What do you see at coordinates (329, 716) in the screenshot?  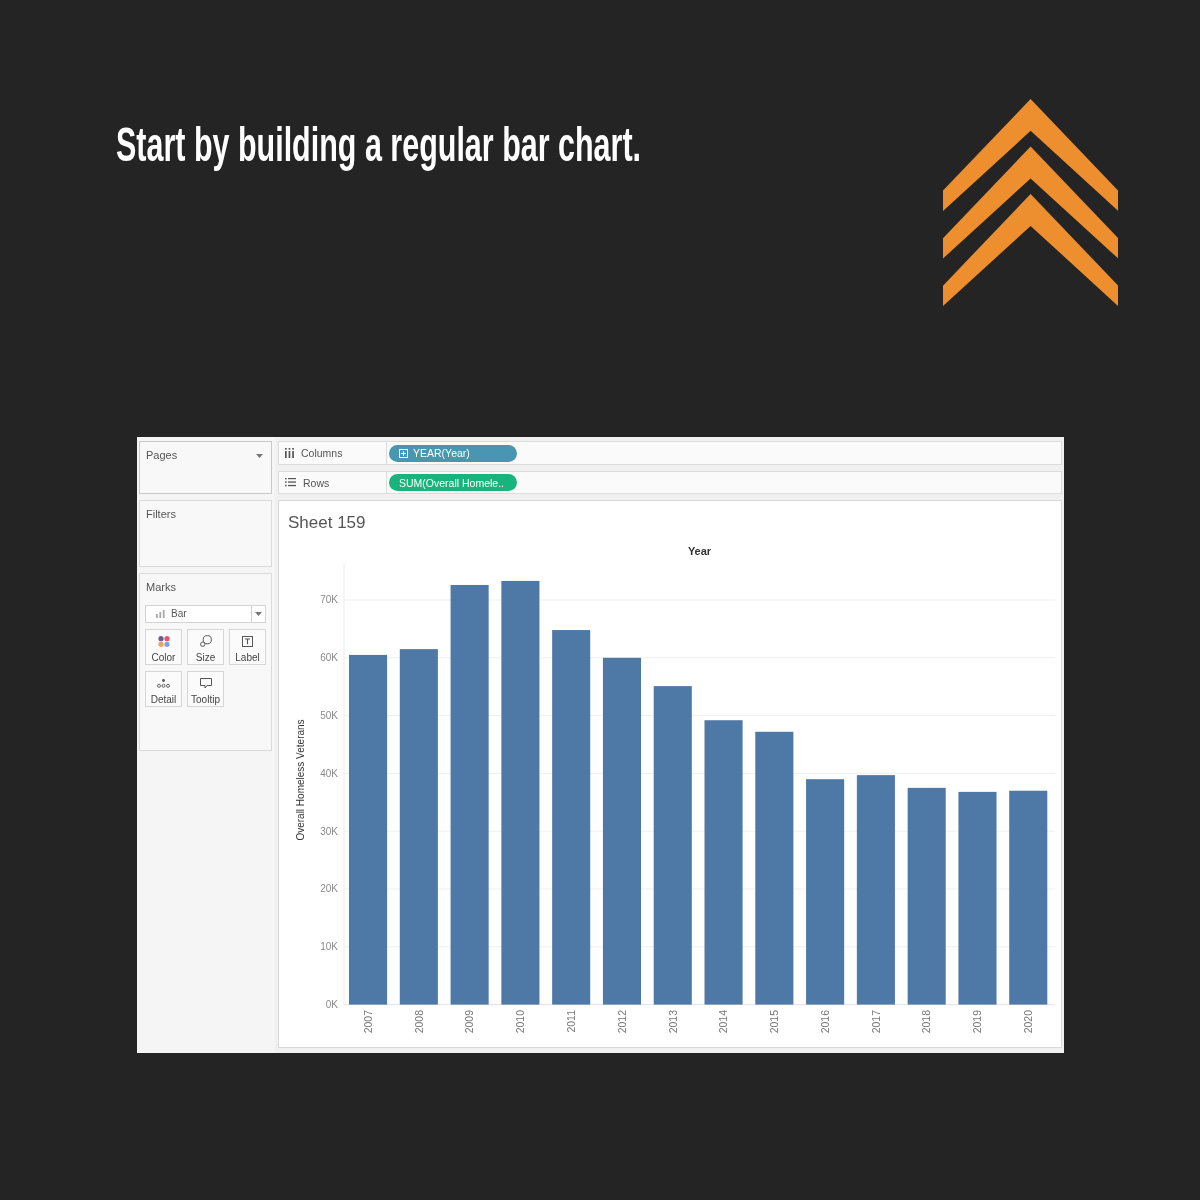 I see `axis-tick-label: 50K` at bounding box center [329, 716].